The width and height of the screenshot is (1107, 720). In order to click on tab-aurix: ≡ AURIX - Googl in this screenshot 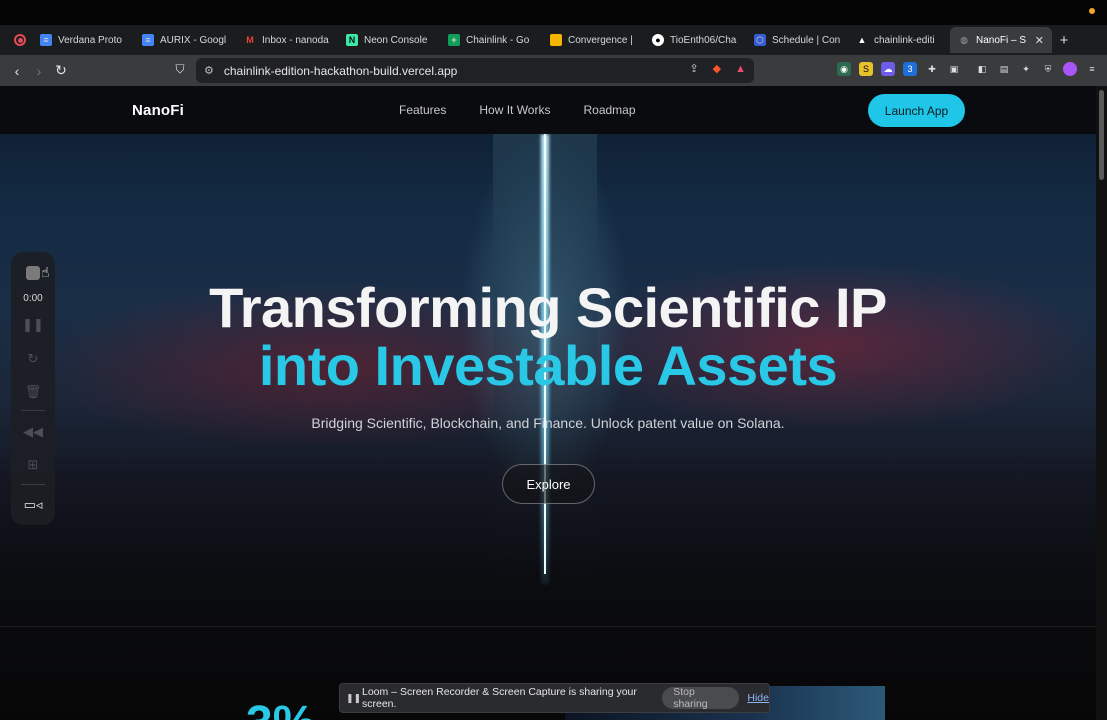, I will do `click(185, 40)`.